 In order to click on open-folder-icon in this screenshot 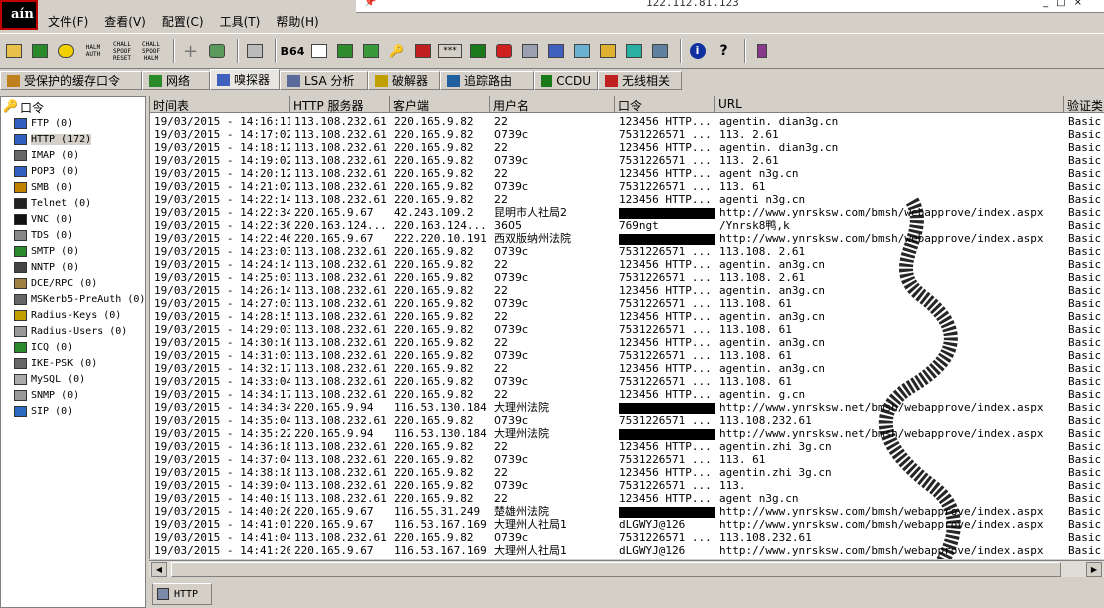, I will do `click(13, 51)`.